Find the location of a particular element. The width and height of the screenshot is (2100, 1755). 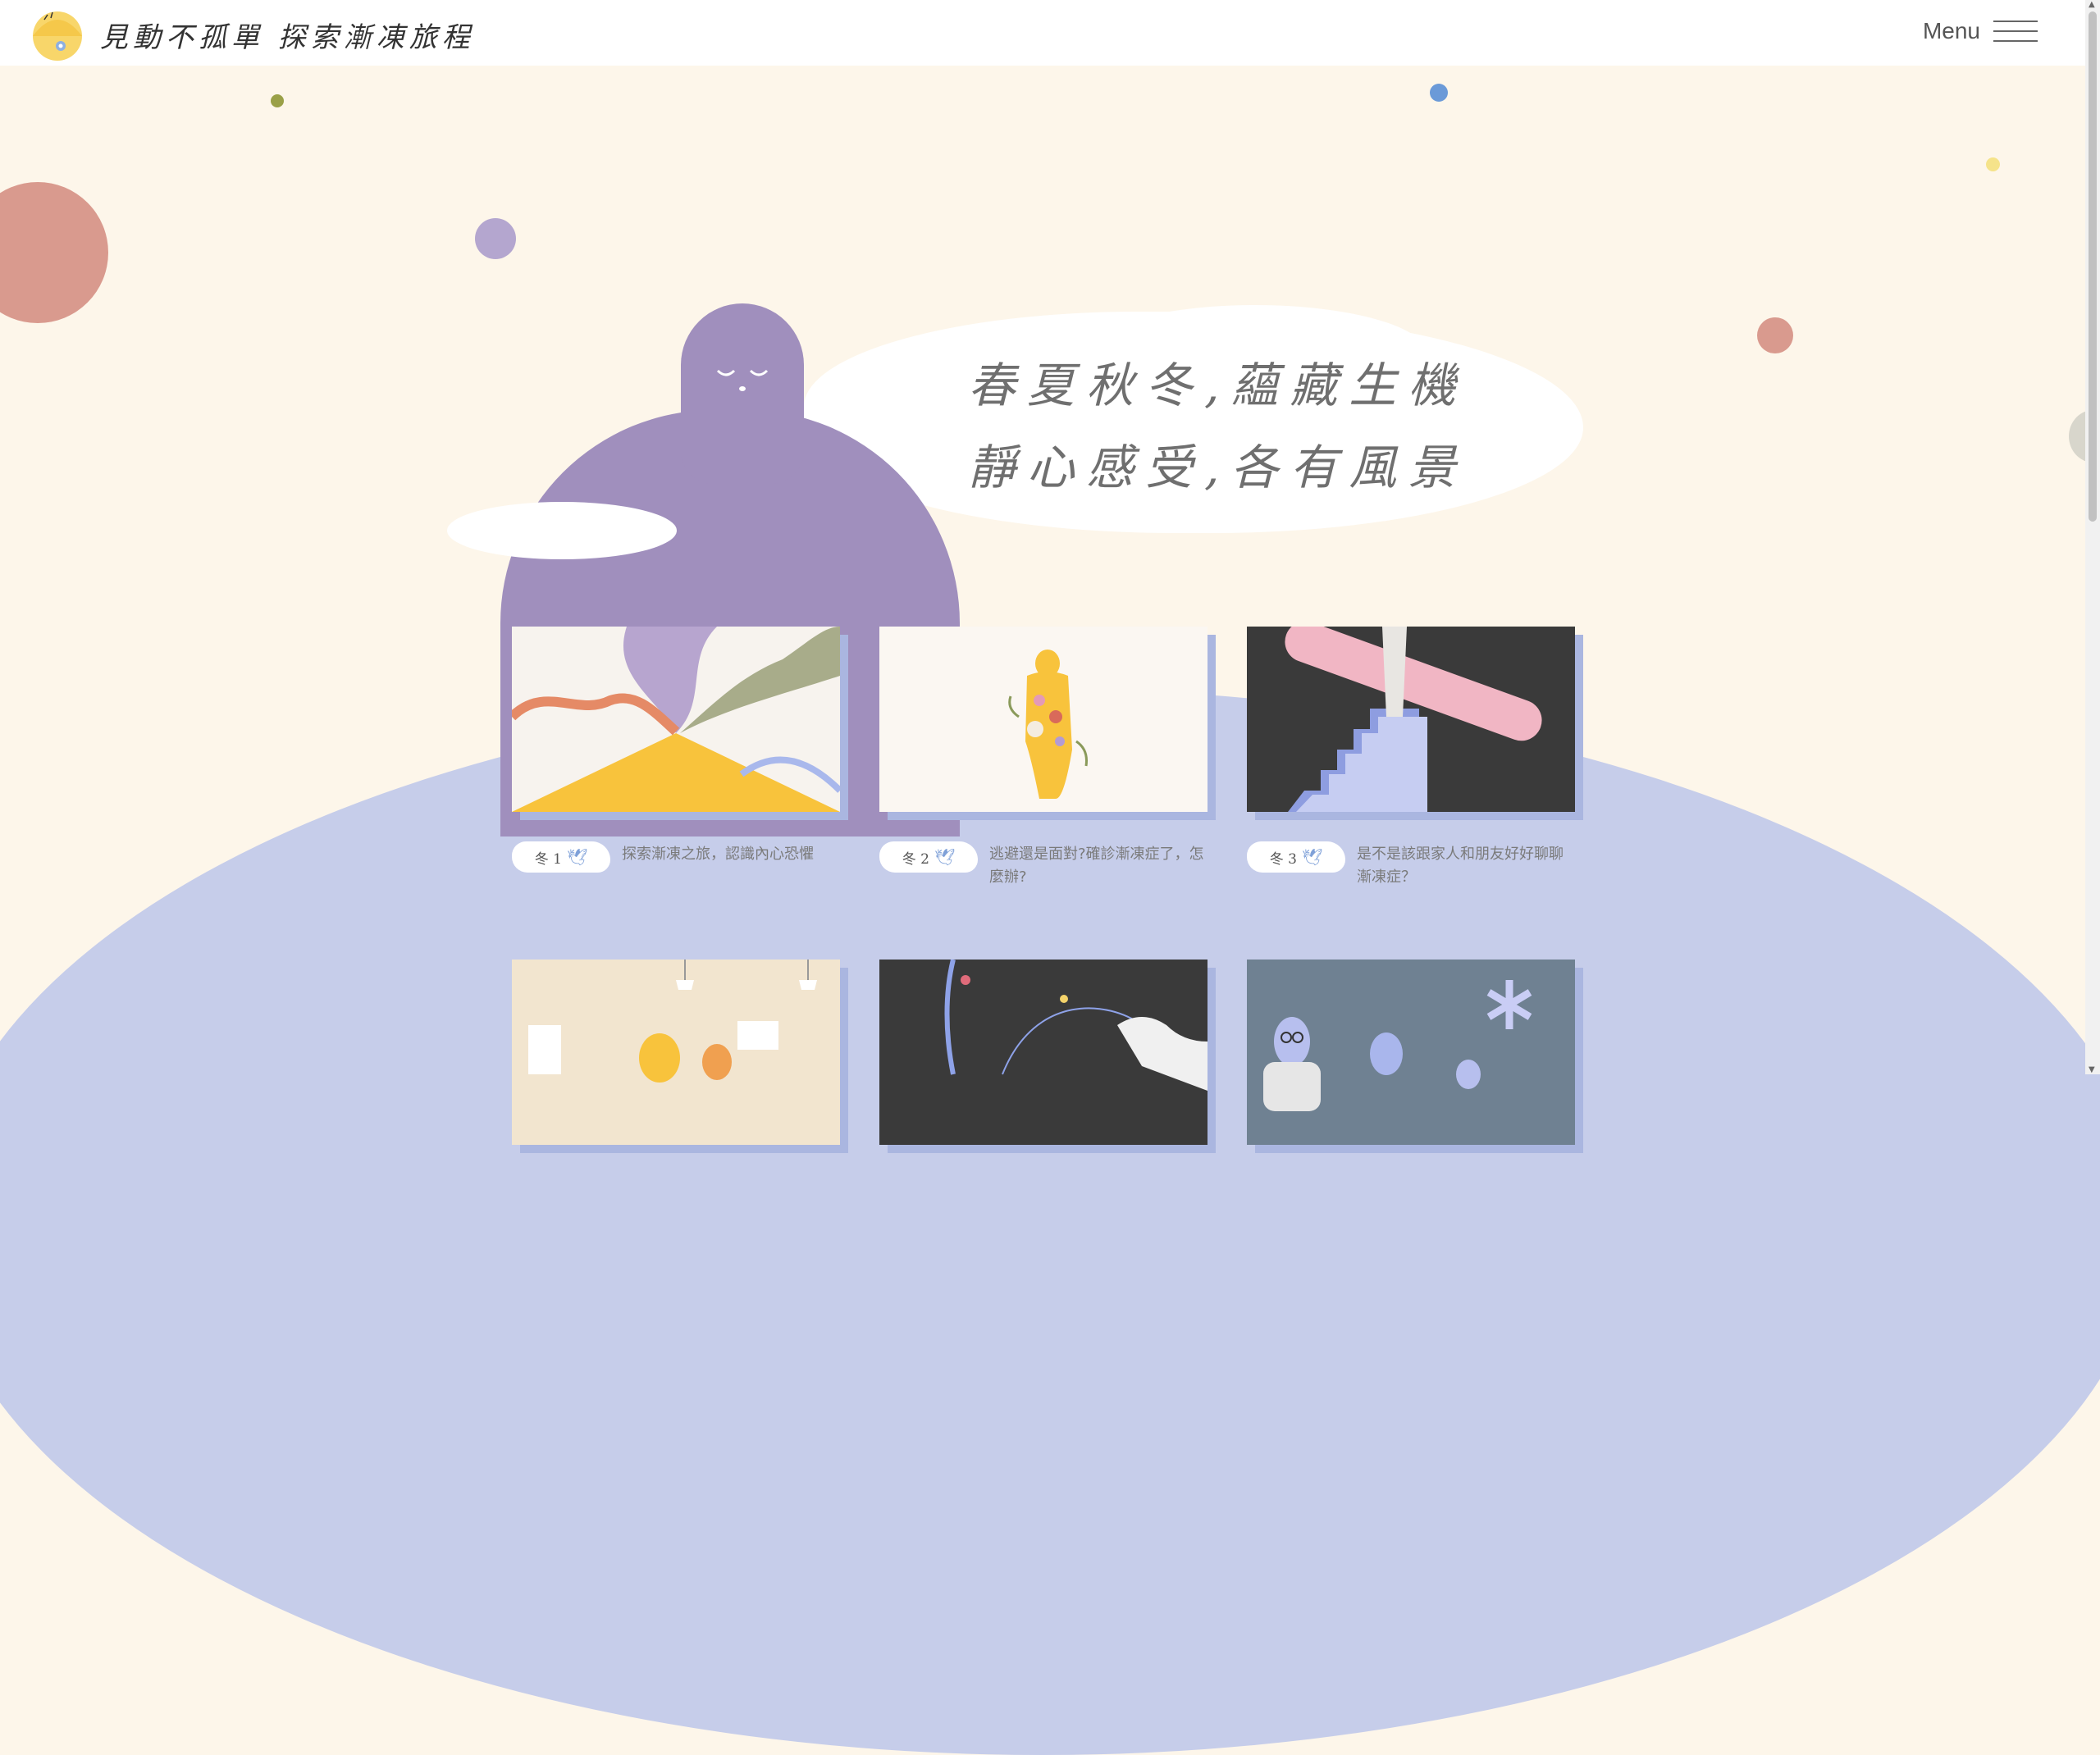

scroll-thumb is located at coordinates (2093, 266).